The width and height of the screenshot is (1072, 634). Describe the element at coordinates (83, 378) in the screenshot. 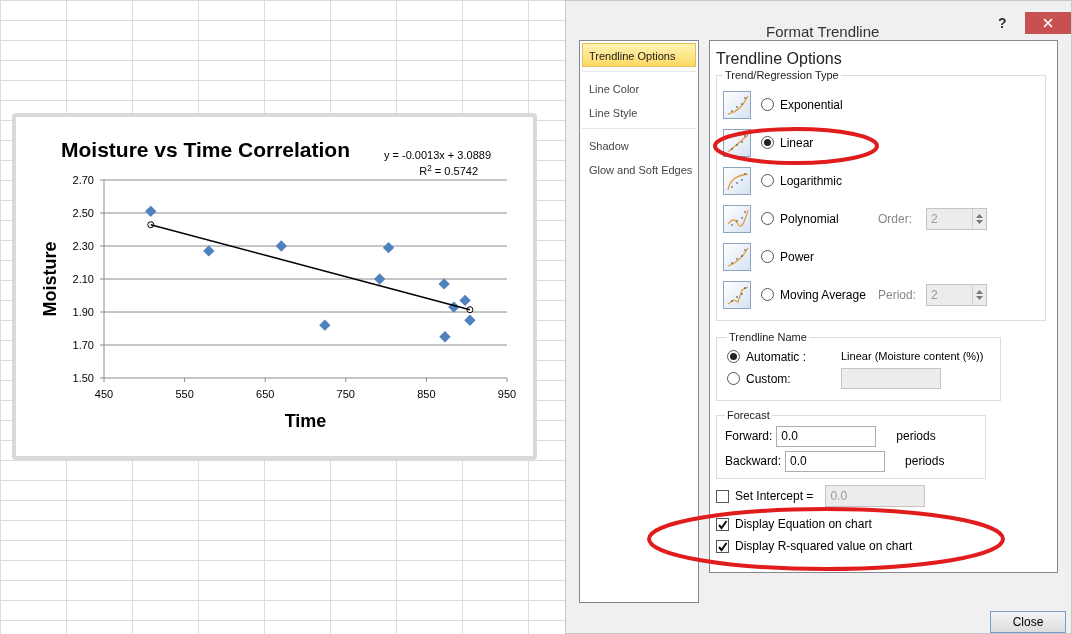

I see `y-tick-label: 1.50` at that location.